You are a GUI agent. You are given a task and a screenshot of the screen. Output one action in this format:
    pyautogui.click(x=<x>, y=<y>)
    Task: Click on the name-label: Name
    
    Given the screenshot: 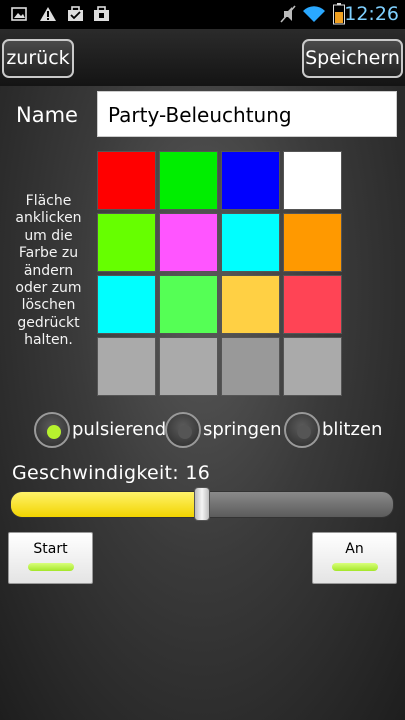 What is the action you would take?
    pyautogui.click(x=47, y=115)
    